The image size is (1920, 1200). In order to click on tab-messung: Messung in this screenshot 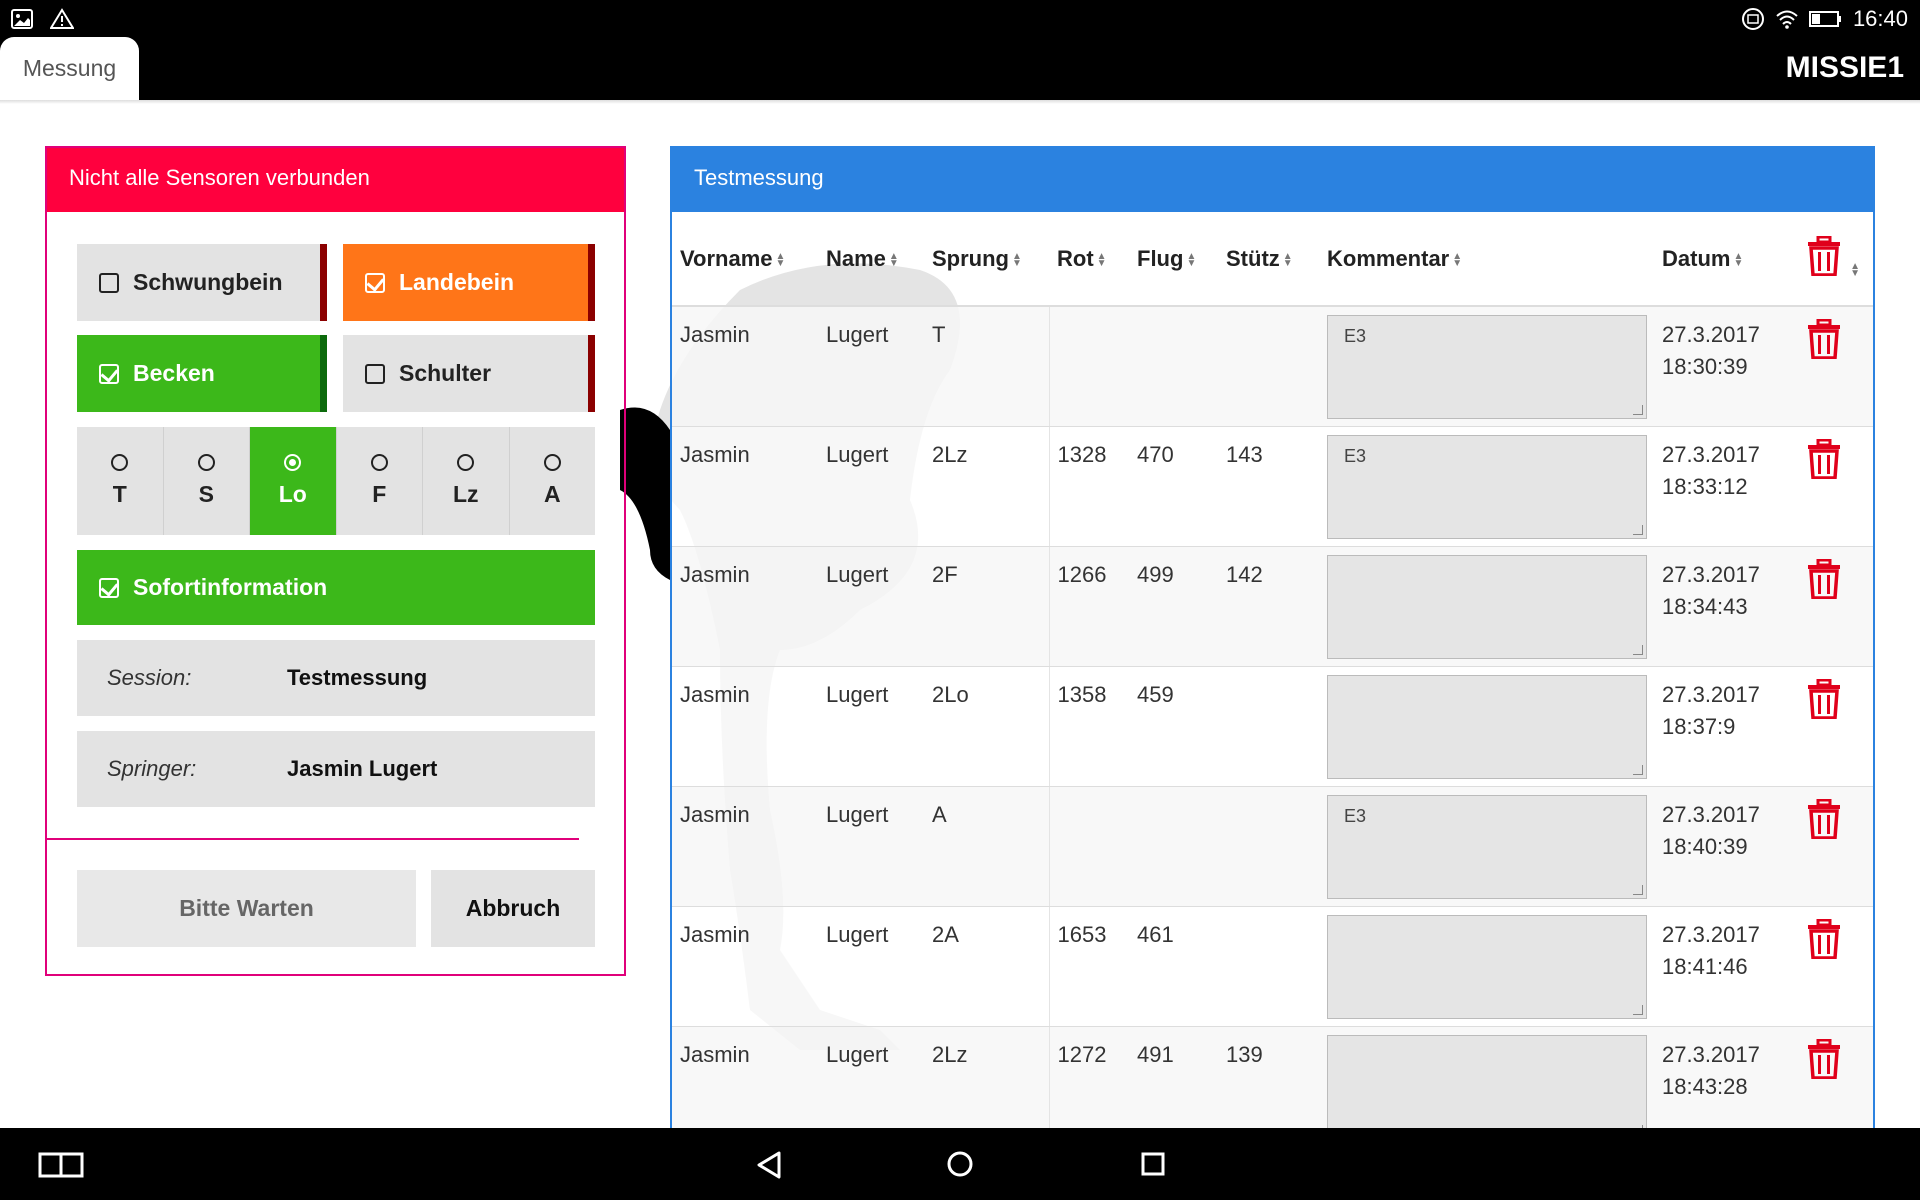, I will do `click(69, 68)`.